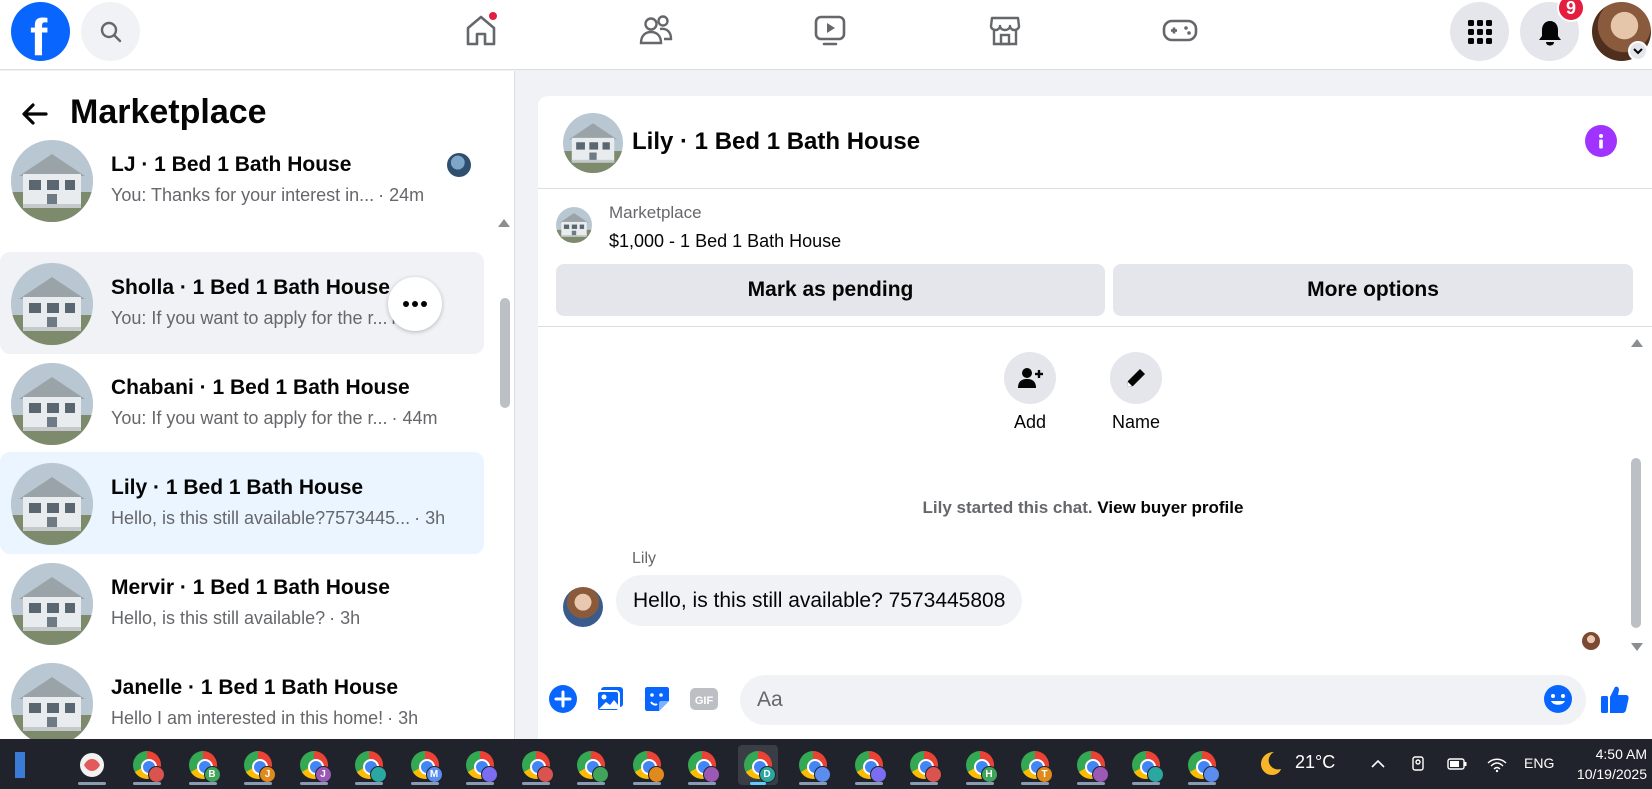 The width and height of the screenshot is (1652, 789). What do you see at coordinates (1378, 764) in the screenshot?
I see `show-hidden-icons-button` at bounding box center [1378, 764].